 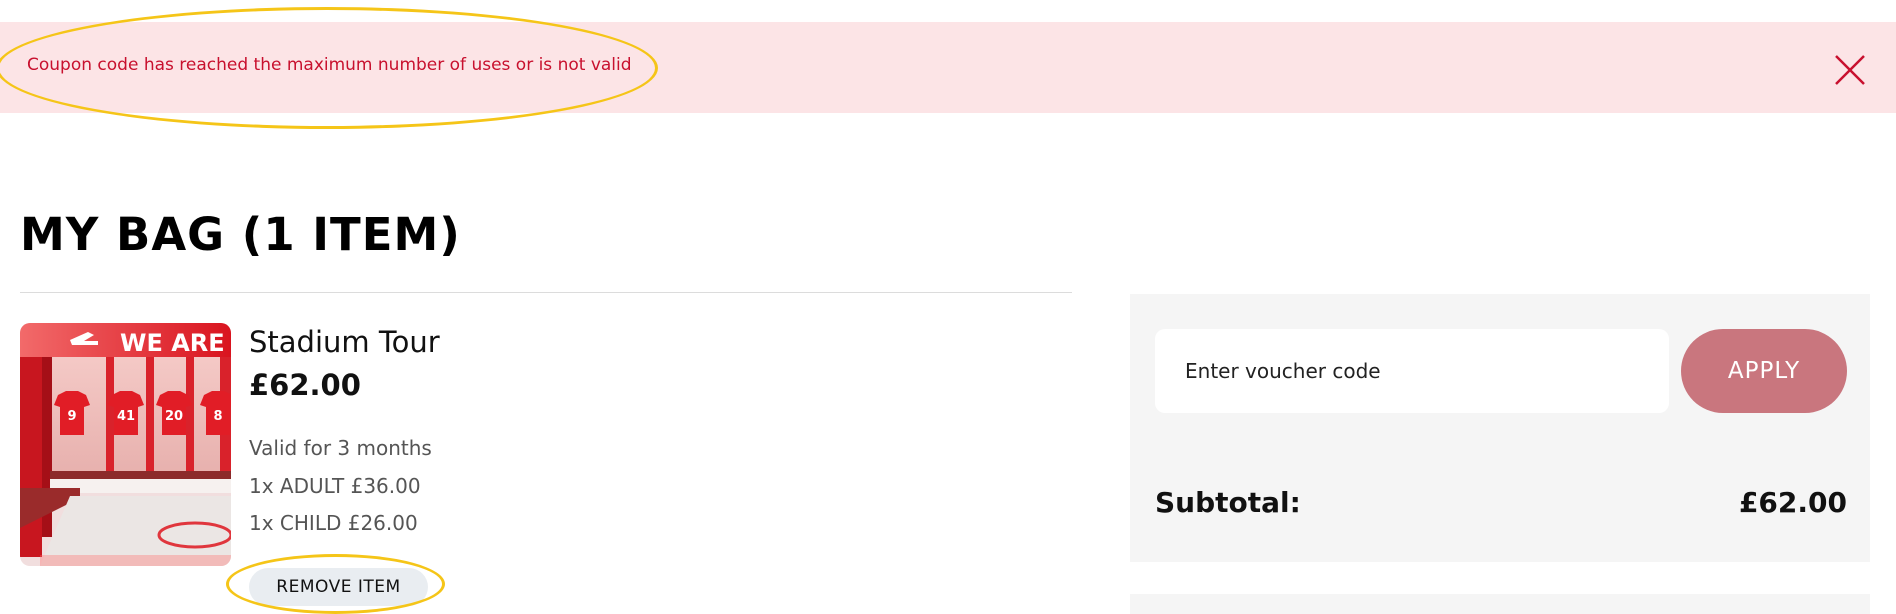 What do you see at coordinates (125, 444) in the screenshot?
I see `product-image: WE ARE TH 9 41 20 8` at bounding box center [125, 444].